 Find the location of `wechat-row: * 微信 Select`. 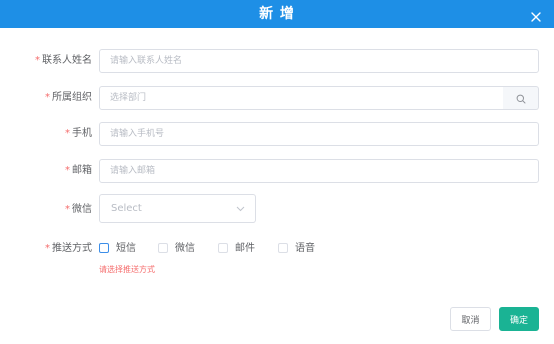

wechat-row: * 微信 Select is located at coordinates (277, 208).